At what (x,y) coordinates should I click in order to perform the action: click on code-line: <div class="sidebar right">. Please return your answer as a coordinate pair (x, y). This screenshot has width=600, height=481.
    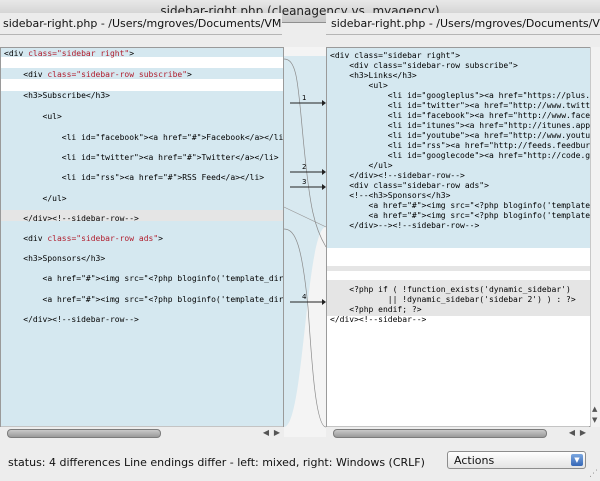
    Looking at the image, I should click on (69, 53).